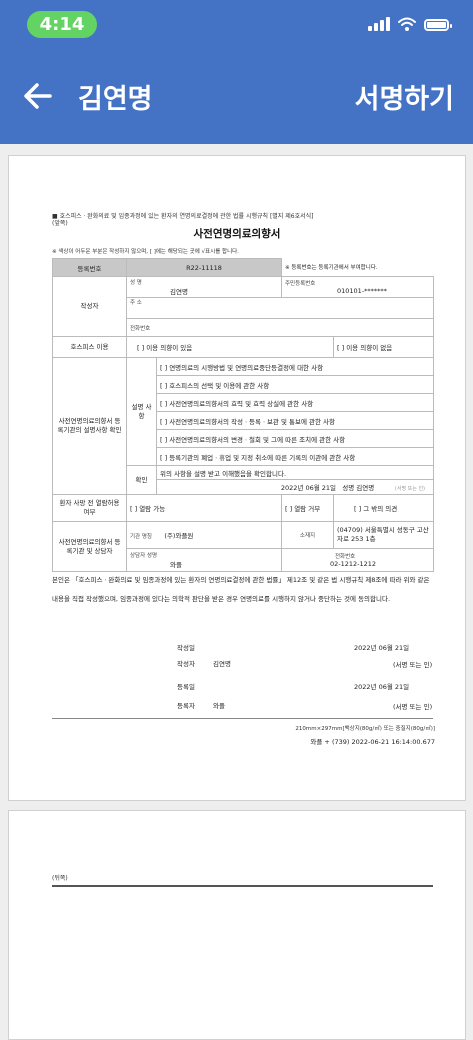  I want to click on registered-date-value: 2022년 06월 21일, so click(382, 687).